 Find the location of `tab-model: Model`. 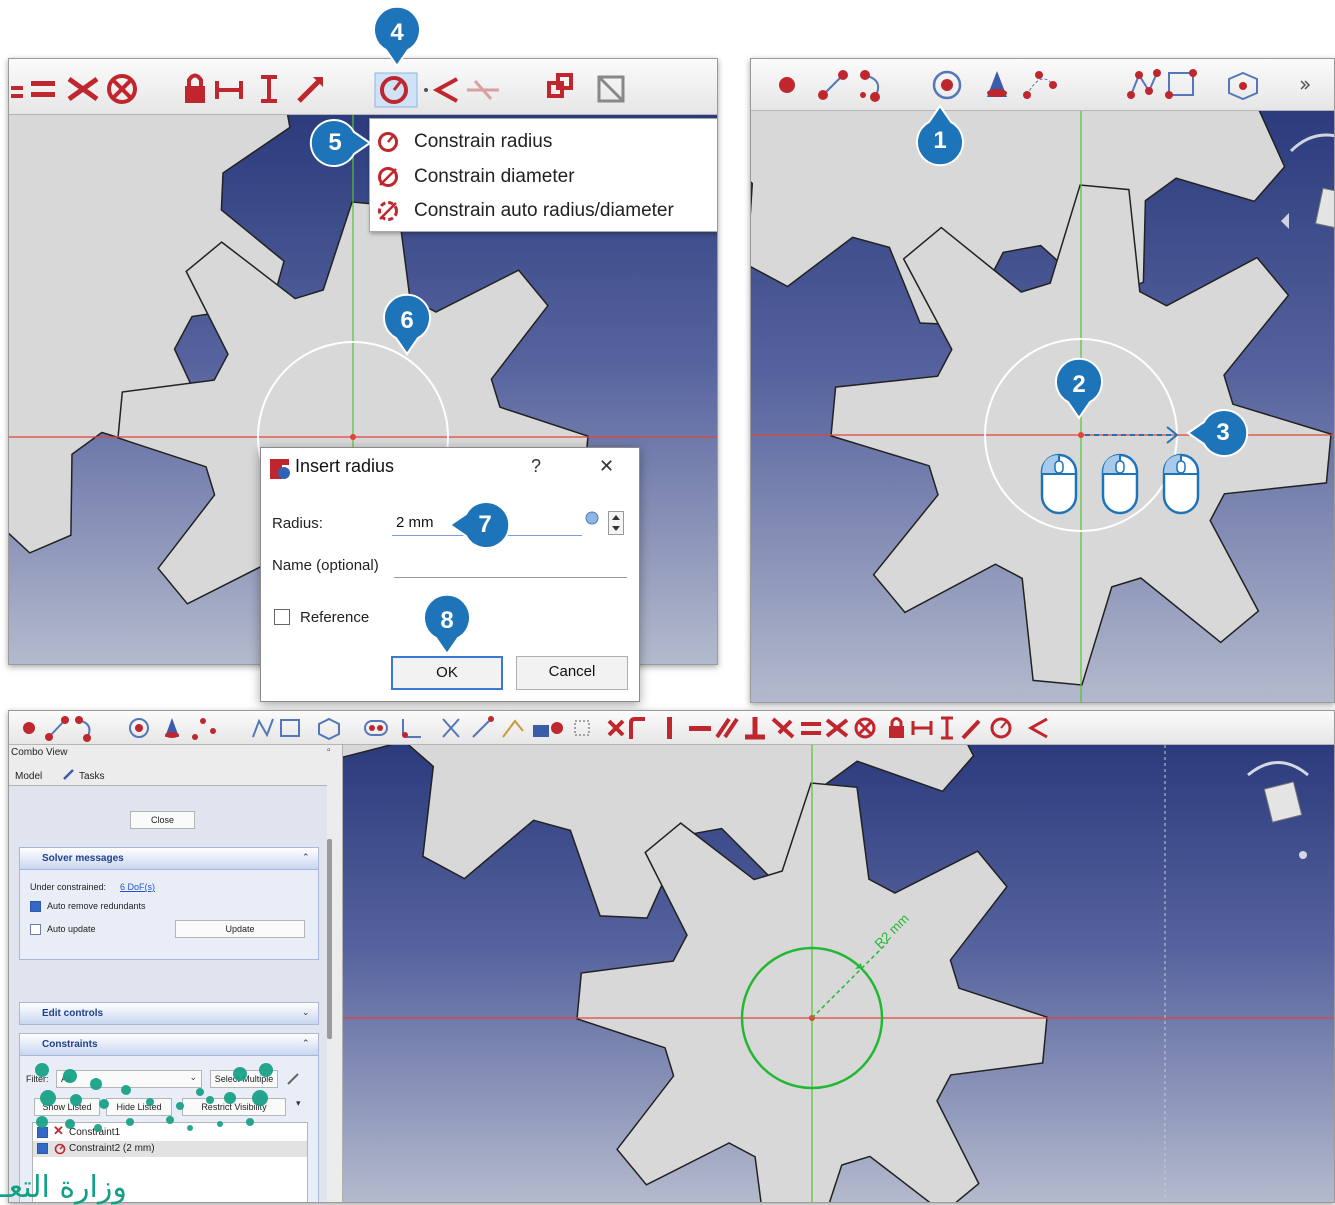

tab-model: Model is located at coordinates (28, 776).